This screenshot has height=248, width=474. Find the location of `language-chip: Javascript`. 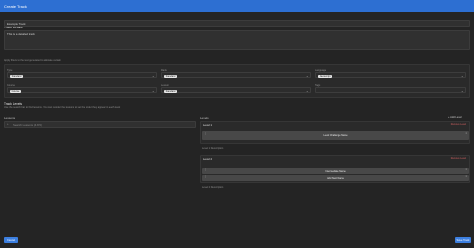

language-chip: Javascript is located at coordinates (325, 76).